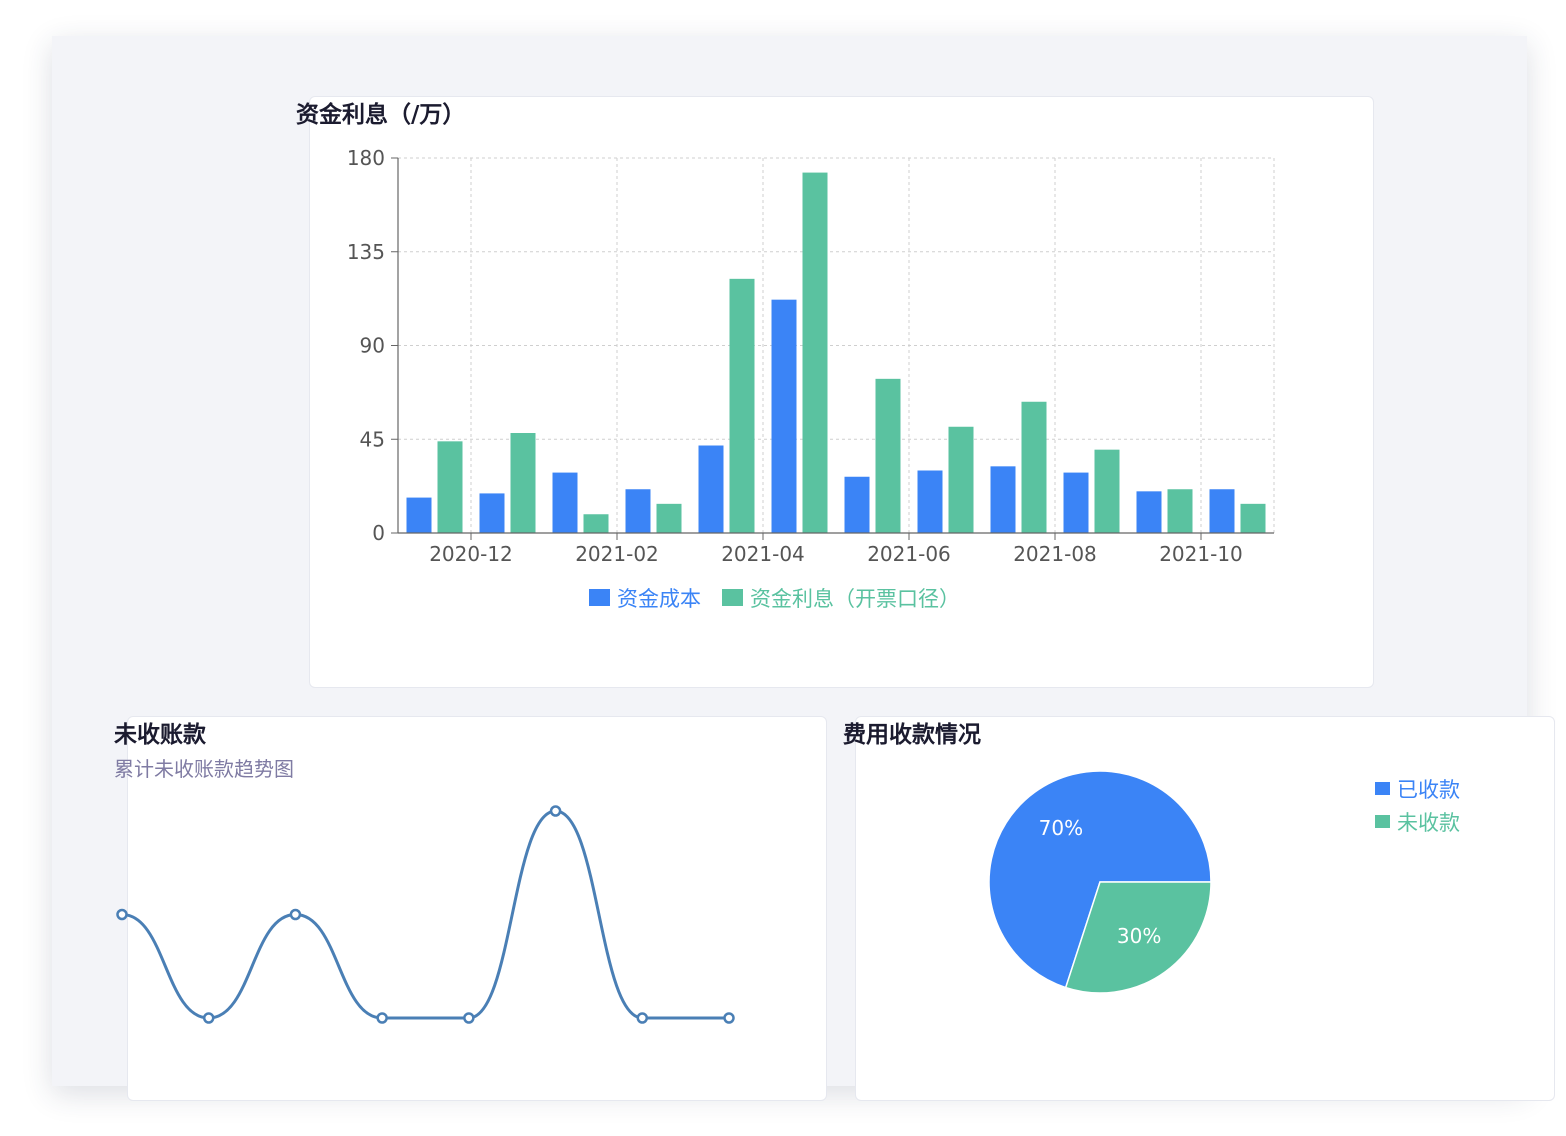 This screenshot has height=1136, width=1566. I want to click on y-tick-label: 180, so click(366, 158).